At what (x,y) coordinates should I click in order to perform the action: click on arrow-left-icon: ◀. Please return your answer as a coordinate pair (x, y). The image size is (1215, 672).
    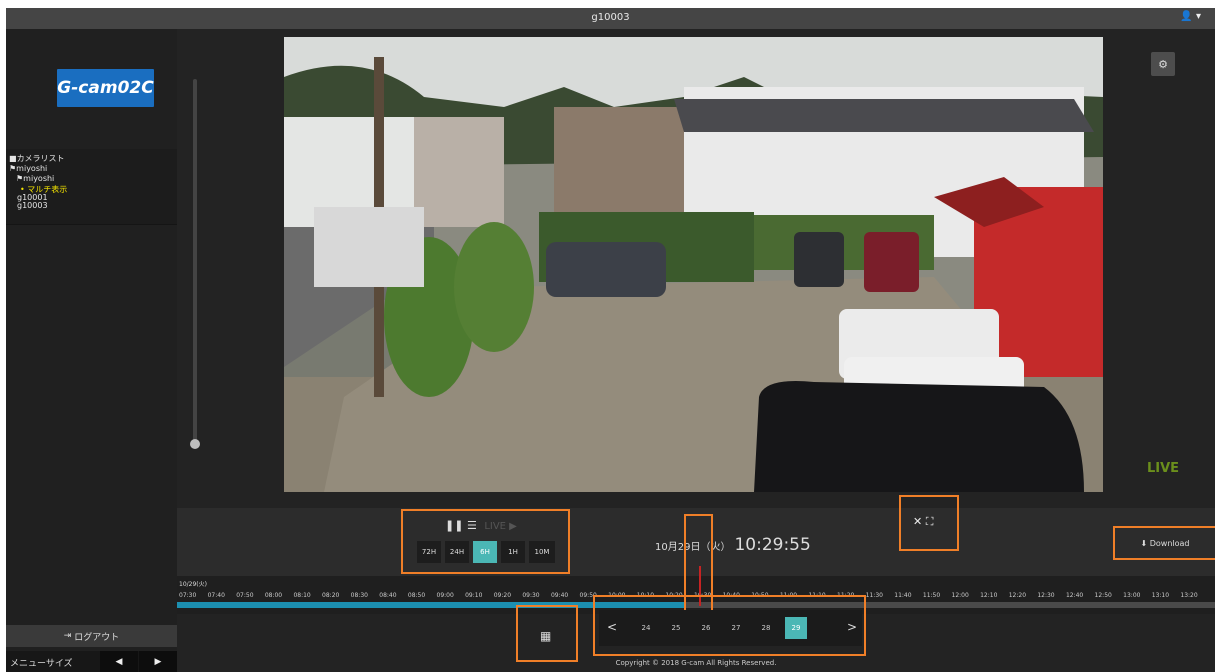
    Looking at the image, I should click on (119, 661).